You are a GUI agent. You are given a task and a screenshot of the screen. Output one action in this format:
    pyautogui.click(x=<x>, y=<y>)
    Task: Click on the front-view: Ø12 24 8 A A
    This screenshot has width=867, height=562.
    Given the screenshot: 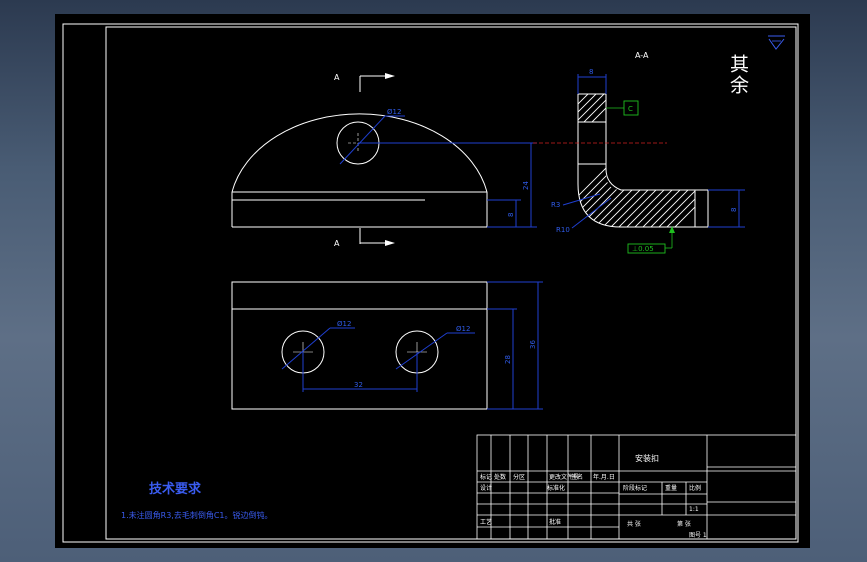 What is the action you would take?
    pyautogui.click(x=384, y=160)
    